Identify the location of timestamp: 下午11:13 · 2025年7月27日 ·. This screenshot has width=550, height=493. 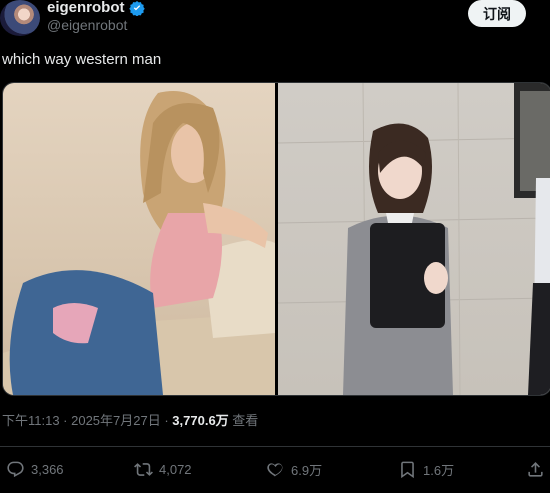
(87, 420).